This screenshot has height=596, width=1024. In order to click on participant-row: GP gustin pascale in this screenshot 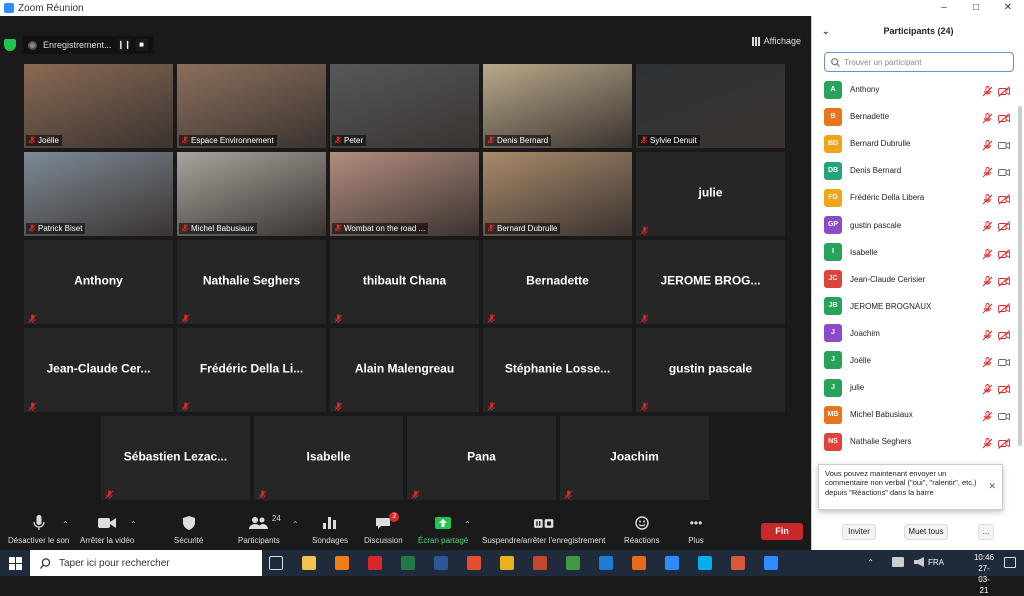, I will do `click(918, 224)`.